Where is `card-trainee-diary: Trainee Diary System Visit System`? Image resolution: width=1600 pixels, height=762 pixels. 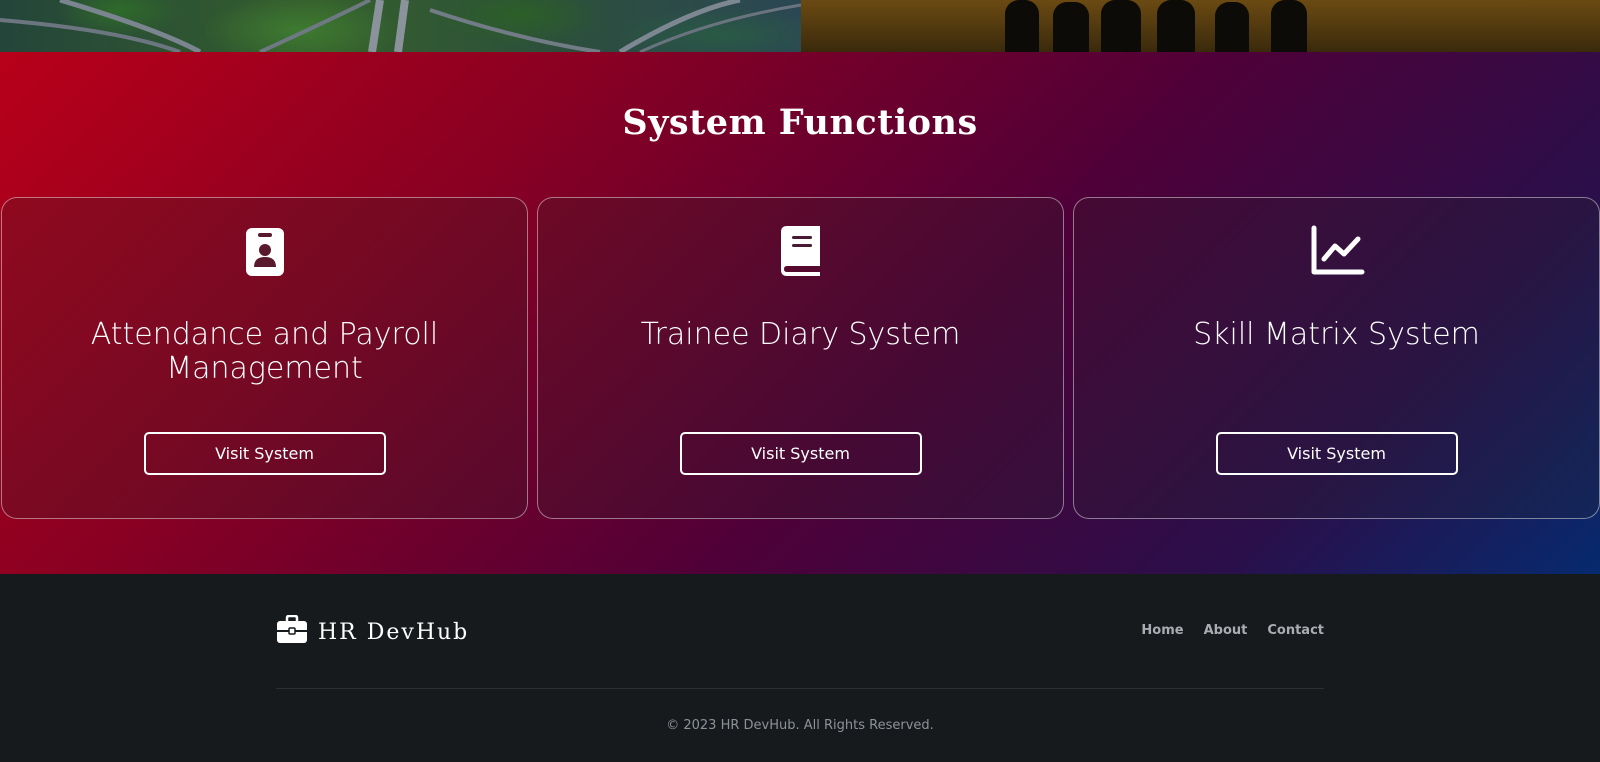
card-trainee-diary: Trainee Diary System Visit System is located at coordinates (800, 358).